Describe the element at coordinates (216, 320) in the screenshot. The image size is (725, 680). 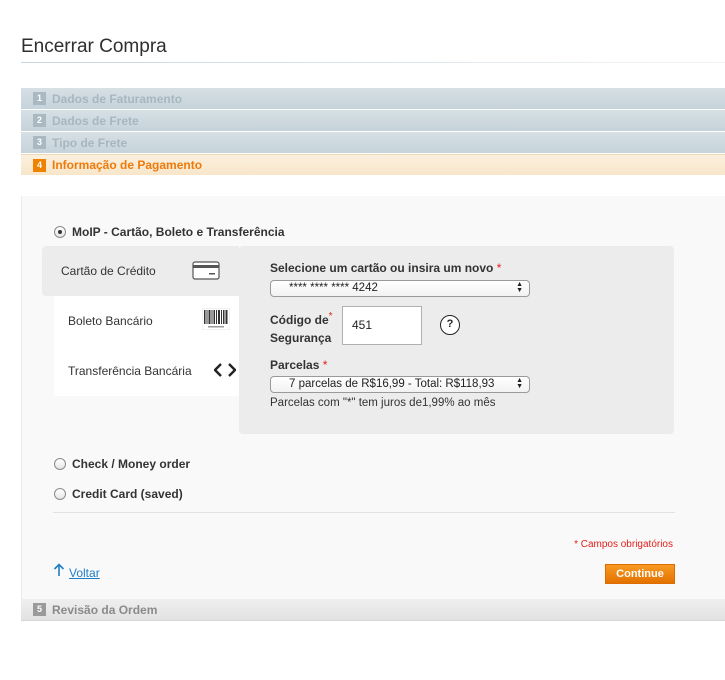
I see `barcode-icon` at that location.